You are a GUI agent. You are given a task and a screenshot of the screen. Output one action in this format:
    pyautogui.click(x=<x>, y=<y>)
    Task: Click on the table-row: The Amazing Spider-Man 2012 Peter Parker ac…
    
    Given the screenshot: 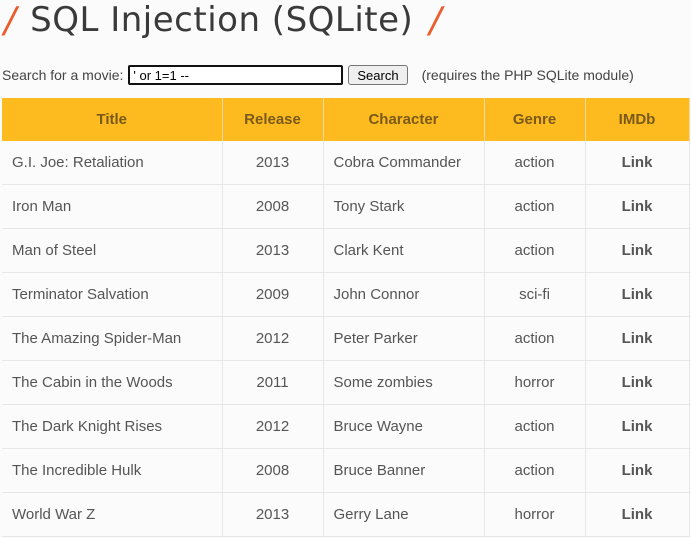 What is the action you would take?
    pyautogui.click(x=346, y=338)
    